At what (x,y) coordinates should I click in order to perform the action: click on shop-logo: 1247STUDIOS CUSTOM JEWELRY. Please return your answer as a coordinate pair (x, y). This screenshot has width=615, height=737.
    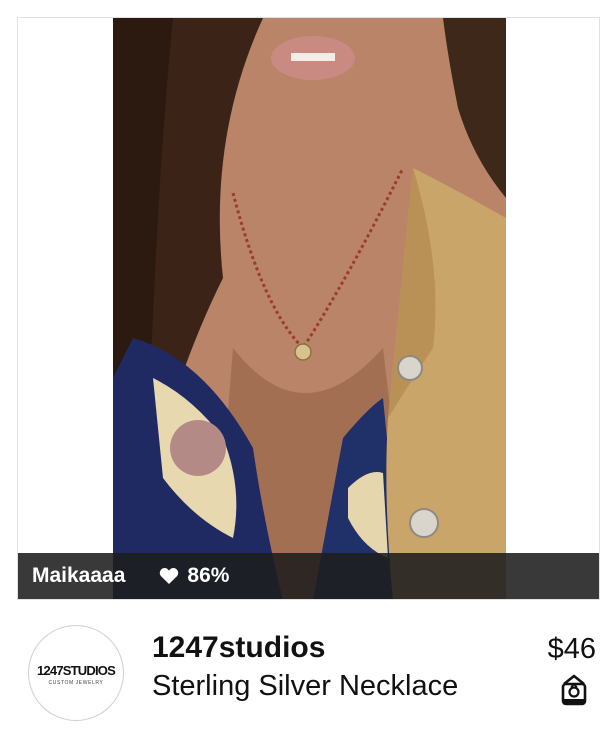
    Looking at the image, I should click on (77, 674).